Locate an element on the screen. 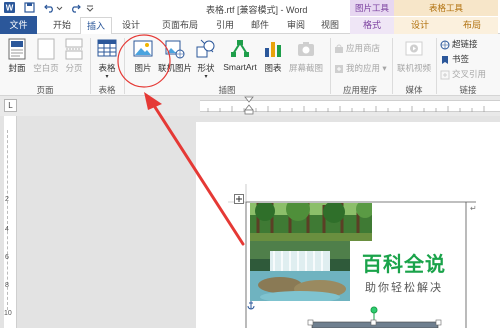 This screenshot has width=500, height=328. screenshot-button: 屏幕截图 is located at coordinates (306, 56).